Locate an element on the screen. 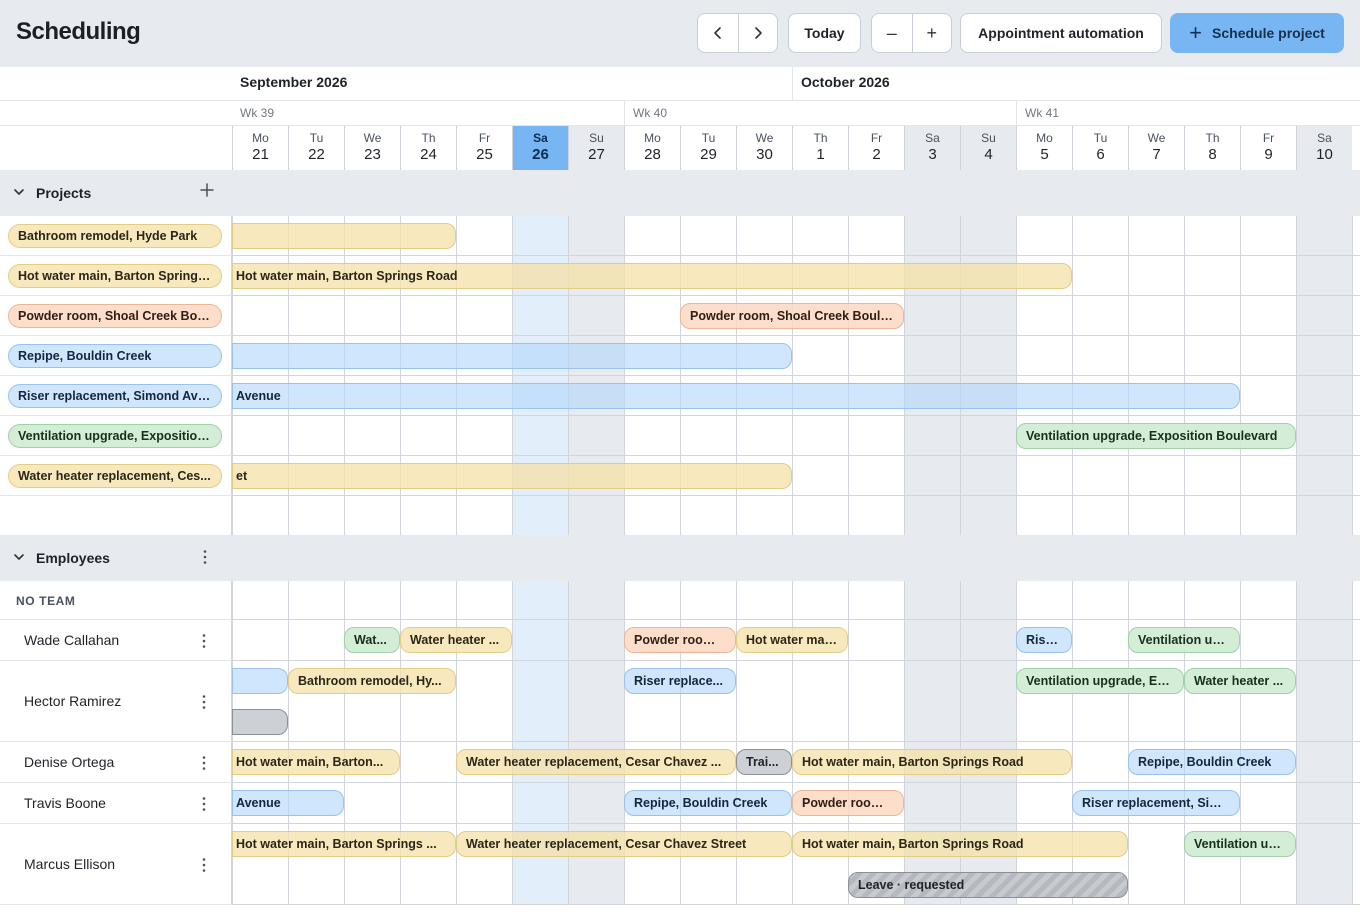 The height and width of the screenshot is (922, 1360). next-period-button is located at coordinates (757, 33).